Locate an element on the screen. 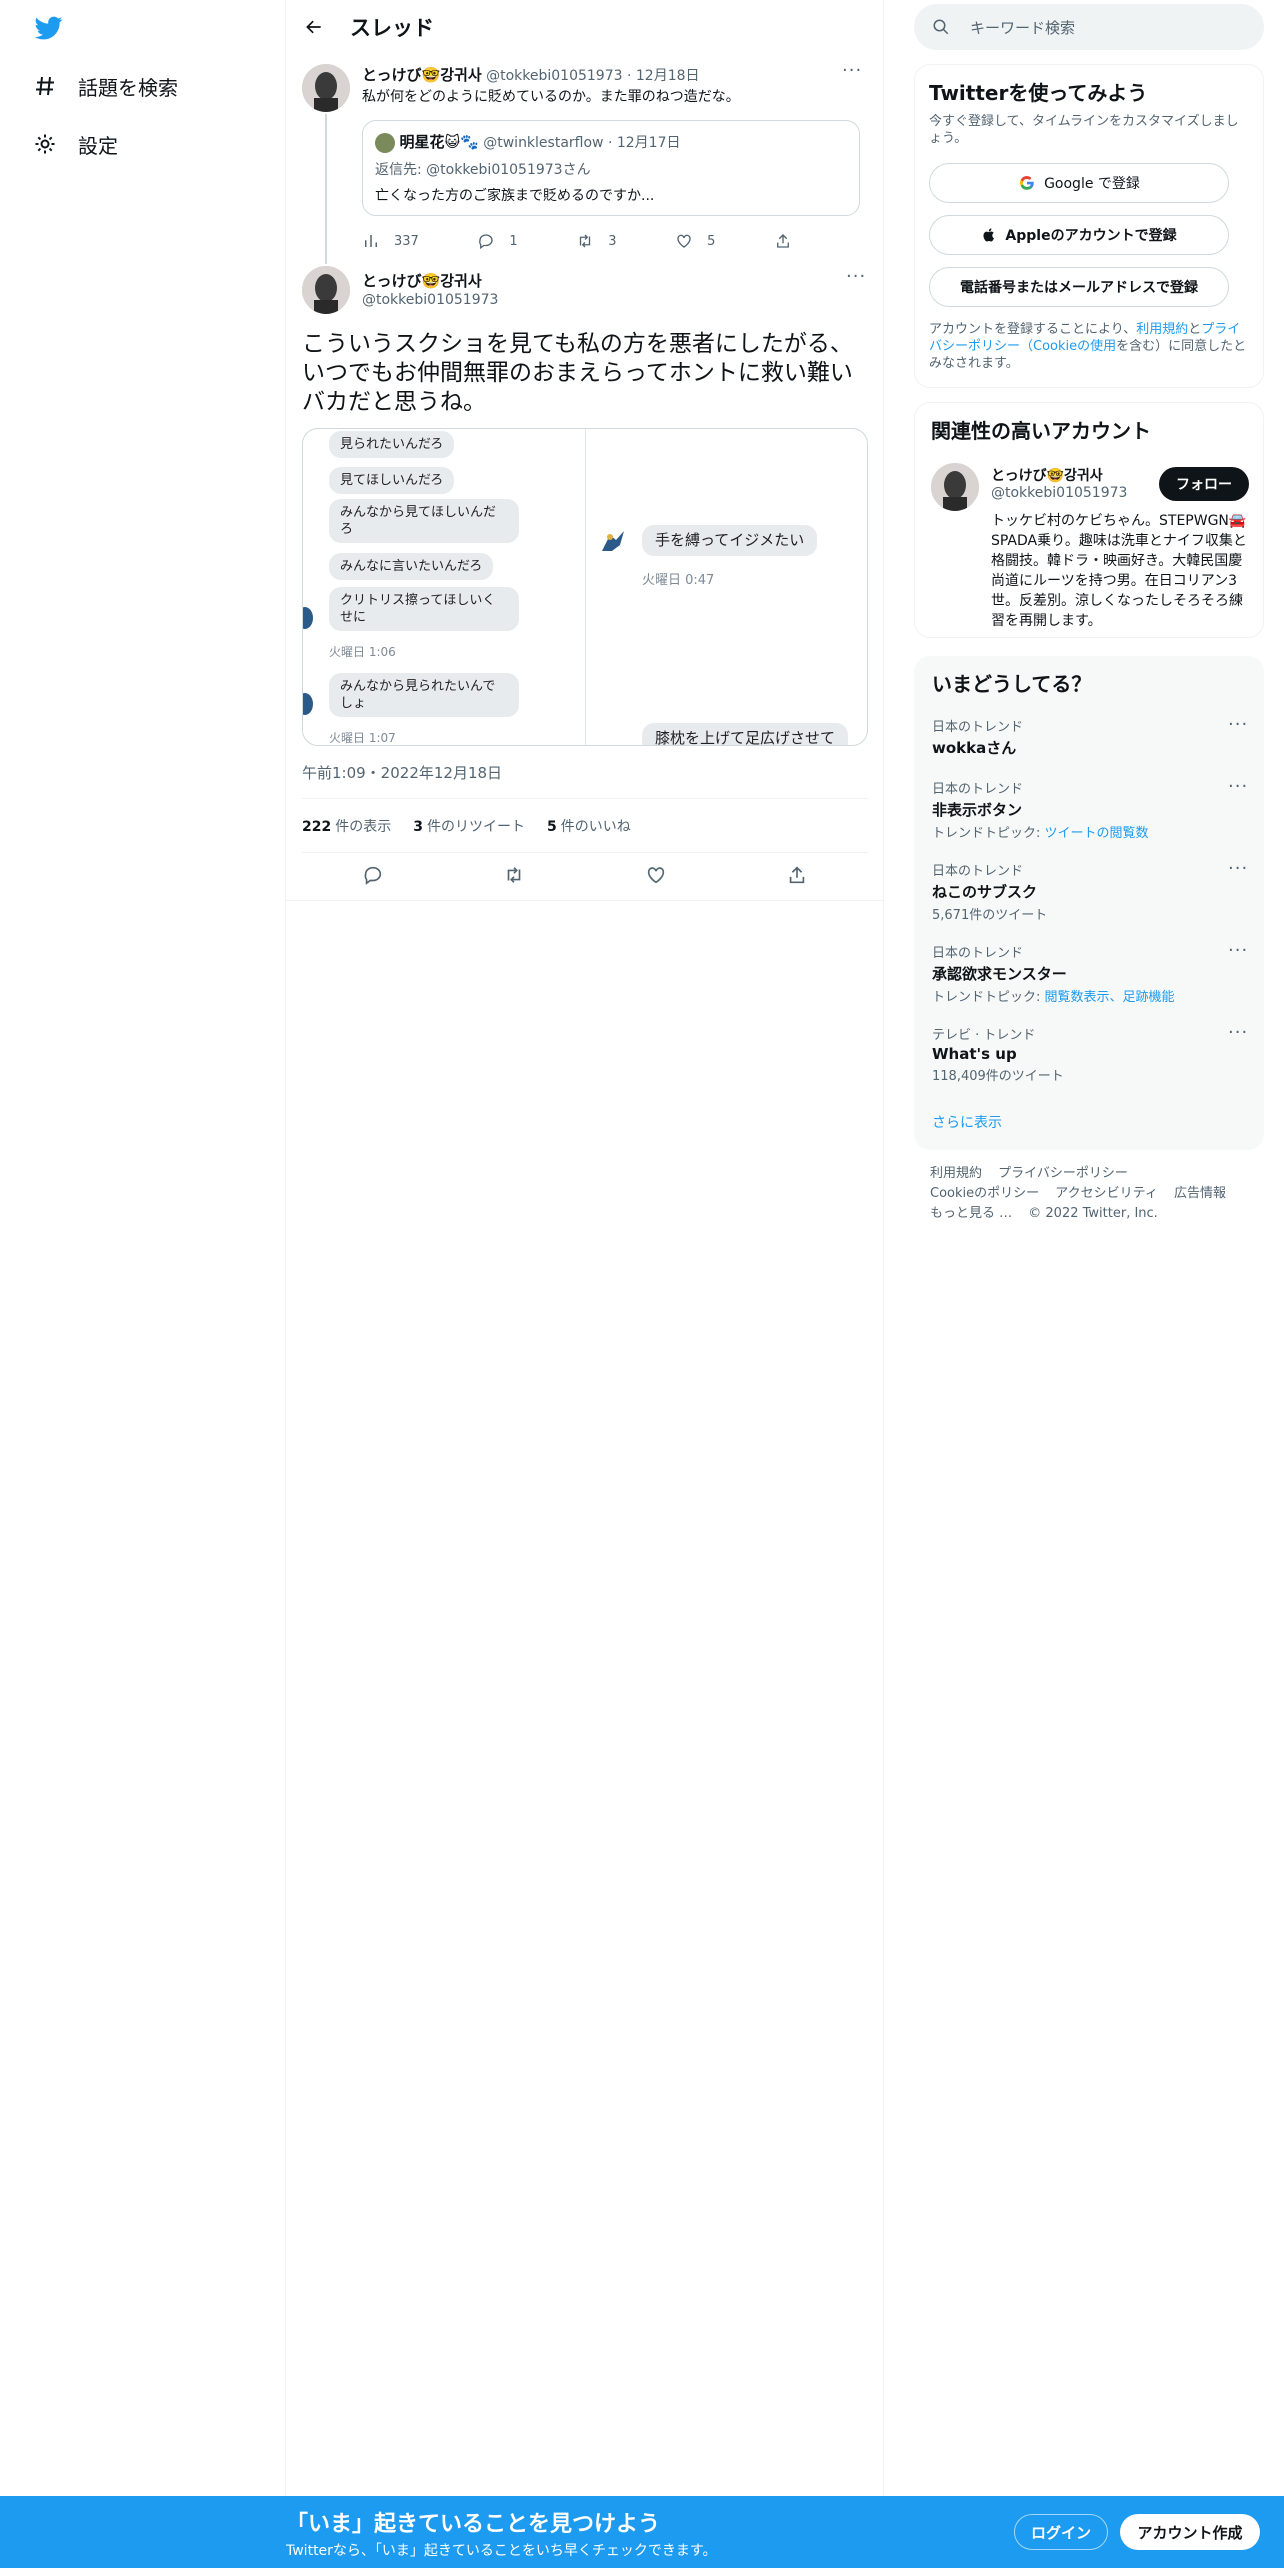  footer-link: アクセシビリティ is located at coordinates (1106, 1193).